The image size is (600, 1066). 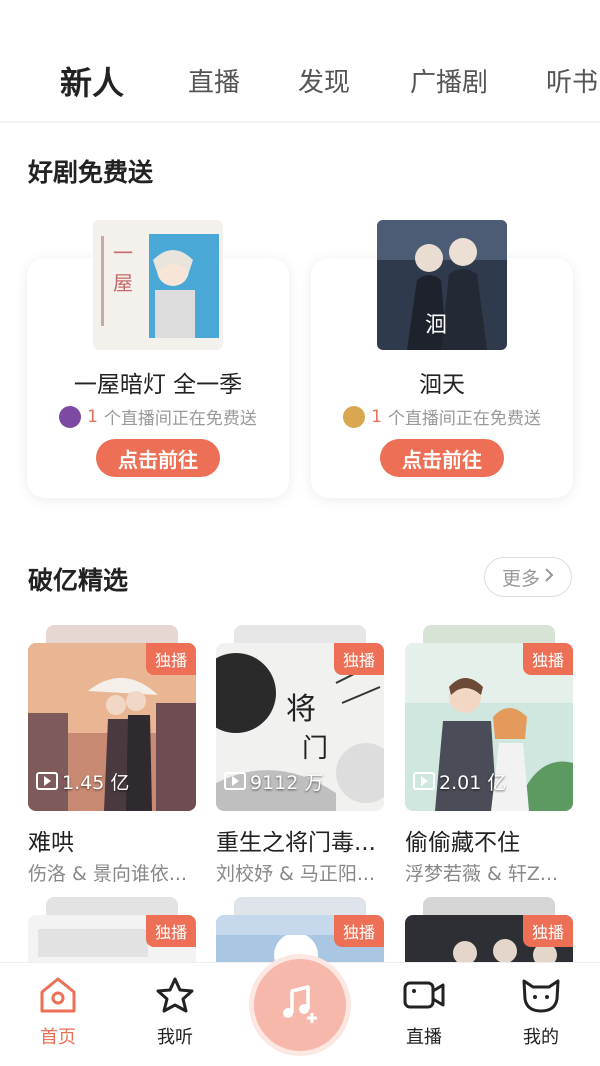 I want to click on cat-face-icon, so click(x=541, y=997).